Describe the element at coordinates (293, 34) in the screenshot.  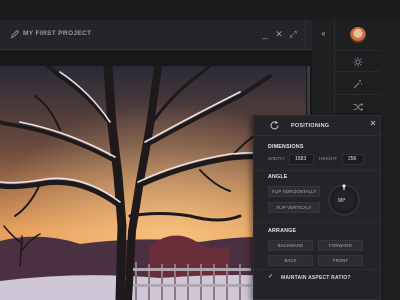
I see `expand-icon: ⤢` at that location.